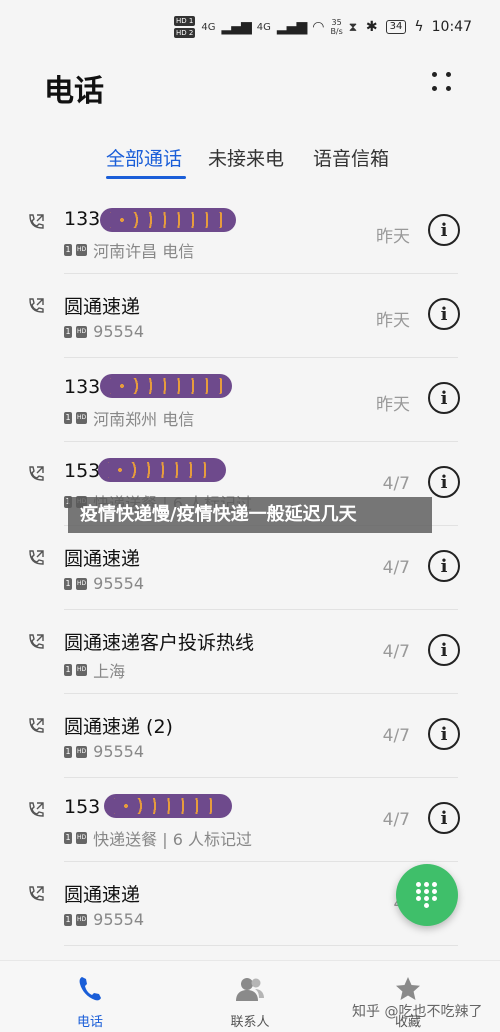 The image size is (500, 1032). What do you see at coordinates (250, 1022) in the screenshot?
I see `nav-contacts-label: 联系人` at bounding box center [250, 1022].